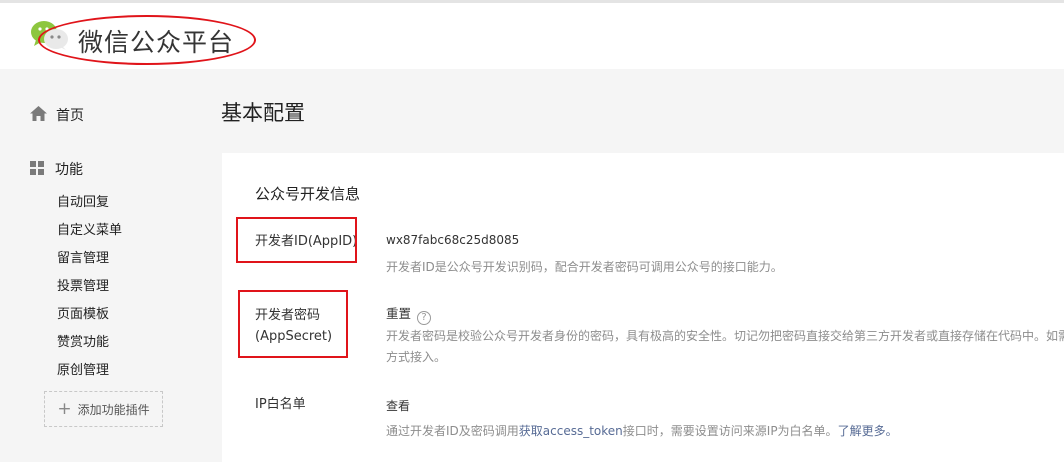 This screenshot has width=1064, height=462. I want to click on view-whitelist-link: 查看, so click(398, 406).